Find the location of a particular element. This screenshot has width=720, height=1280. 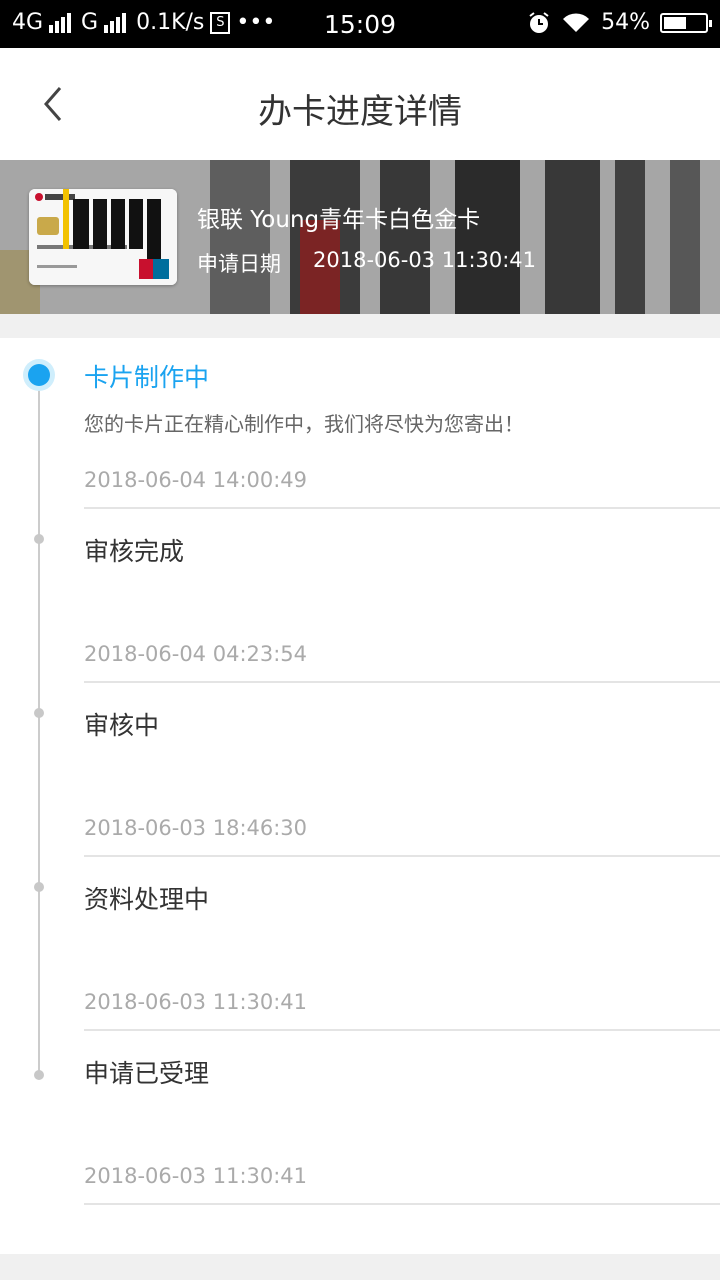

step-title: 申请已受理 is located at coordinates (147, 1073).